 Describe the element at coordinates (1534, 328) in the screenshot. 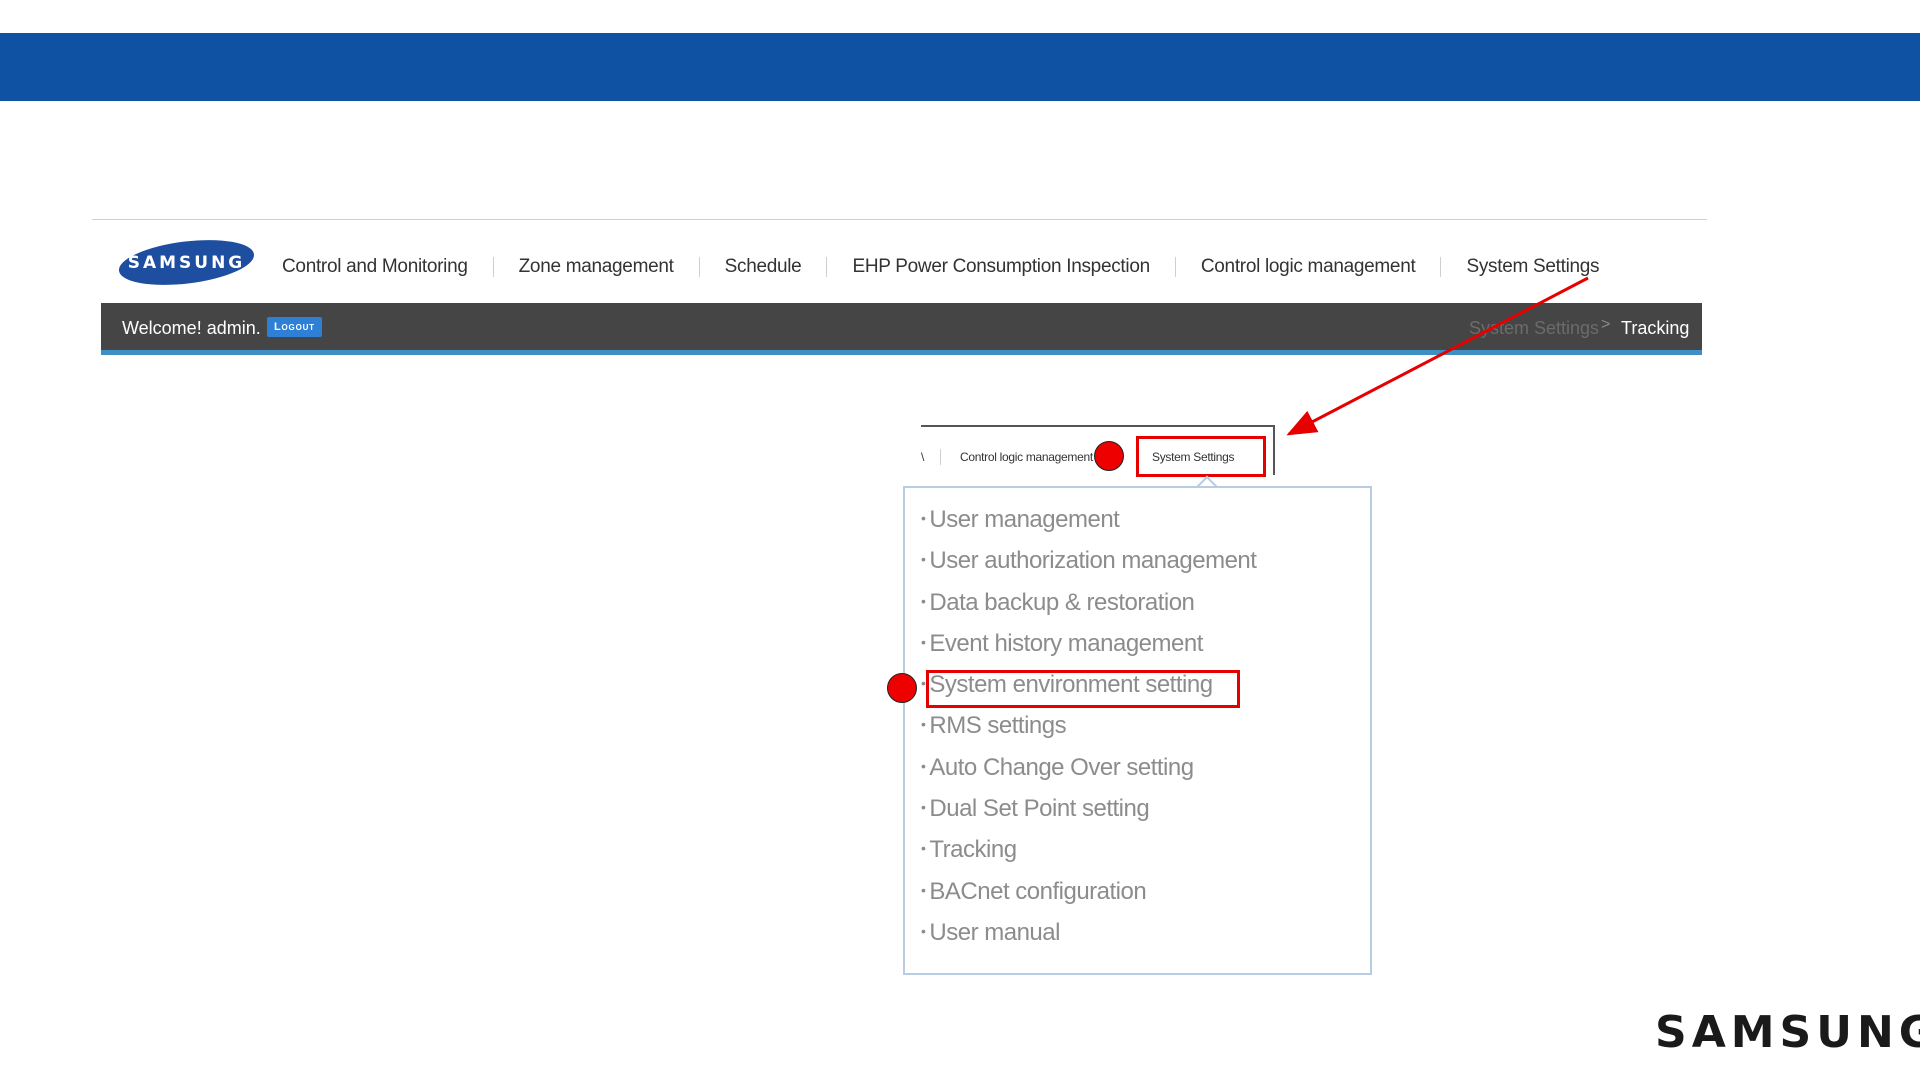

I see `breadcrumb-parent: System Settings` at that location.